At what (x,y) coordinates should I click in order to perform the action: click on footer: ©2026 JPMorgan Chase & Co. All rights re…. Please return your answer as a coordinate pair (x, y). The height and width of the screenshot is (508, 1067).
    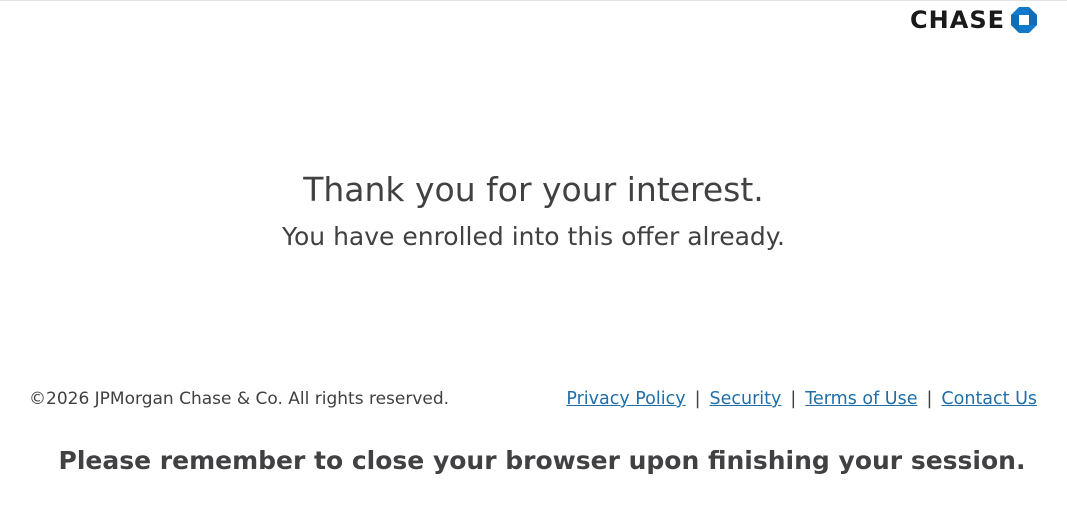
    Looking at the image, I should click on (533, 399).